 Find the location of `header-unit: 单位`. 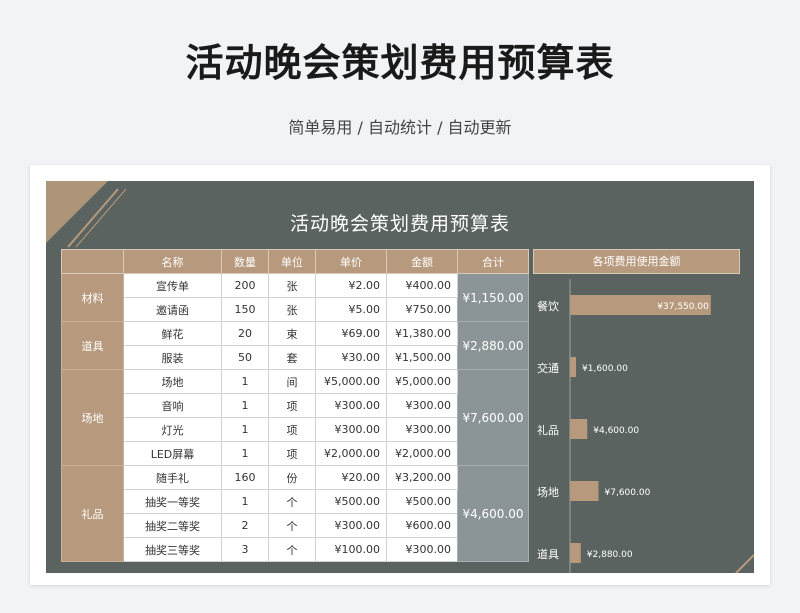

header-unit: 单位 is located at coordinates (292, 261).